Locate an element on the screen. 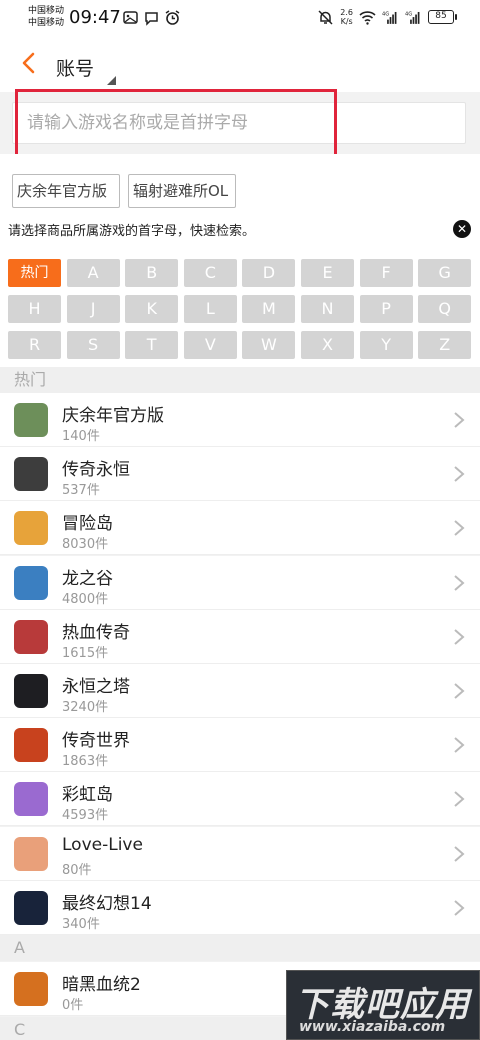 This screenshot has width=480, height=1040. chevron-left-icon is located at coordinates (28, 63).